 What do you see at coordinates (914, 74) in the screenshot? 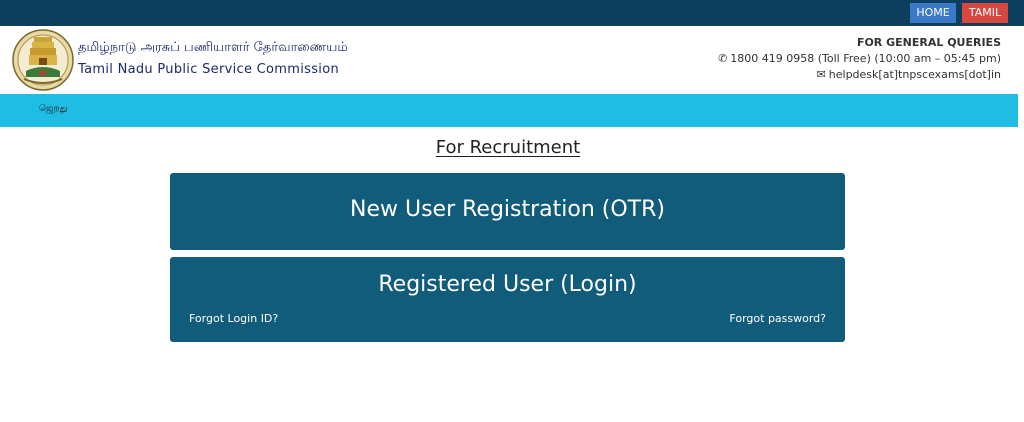
I see `email-text: helpdesk[at]tnpscexams[dot]in` at bounding box center [914, 74].